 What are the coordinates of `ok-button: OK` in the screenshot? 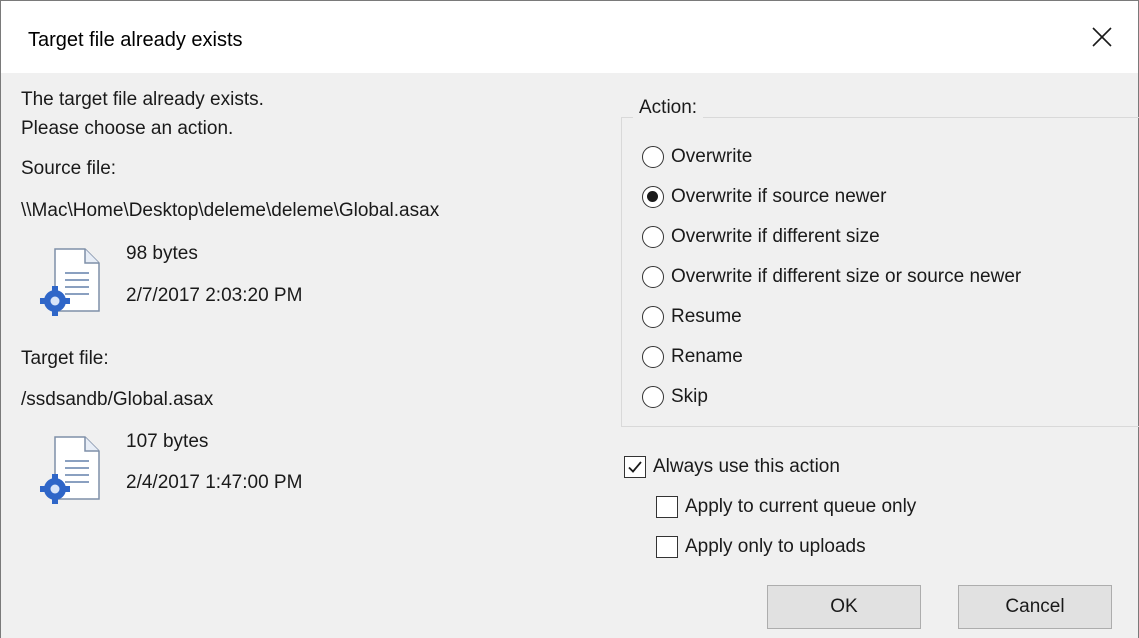 It's located at (844, 607).